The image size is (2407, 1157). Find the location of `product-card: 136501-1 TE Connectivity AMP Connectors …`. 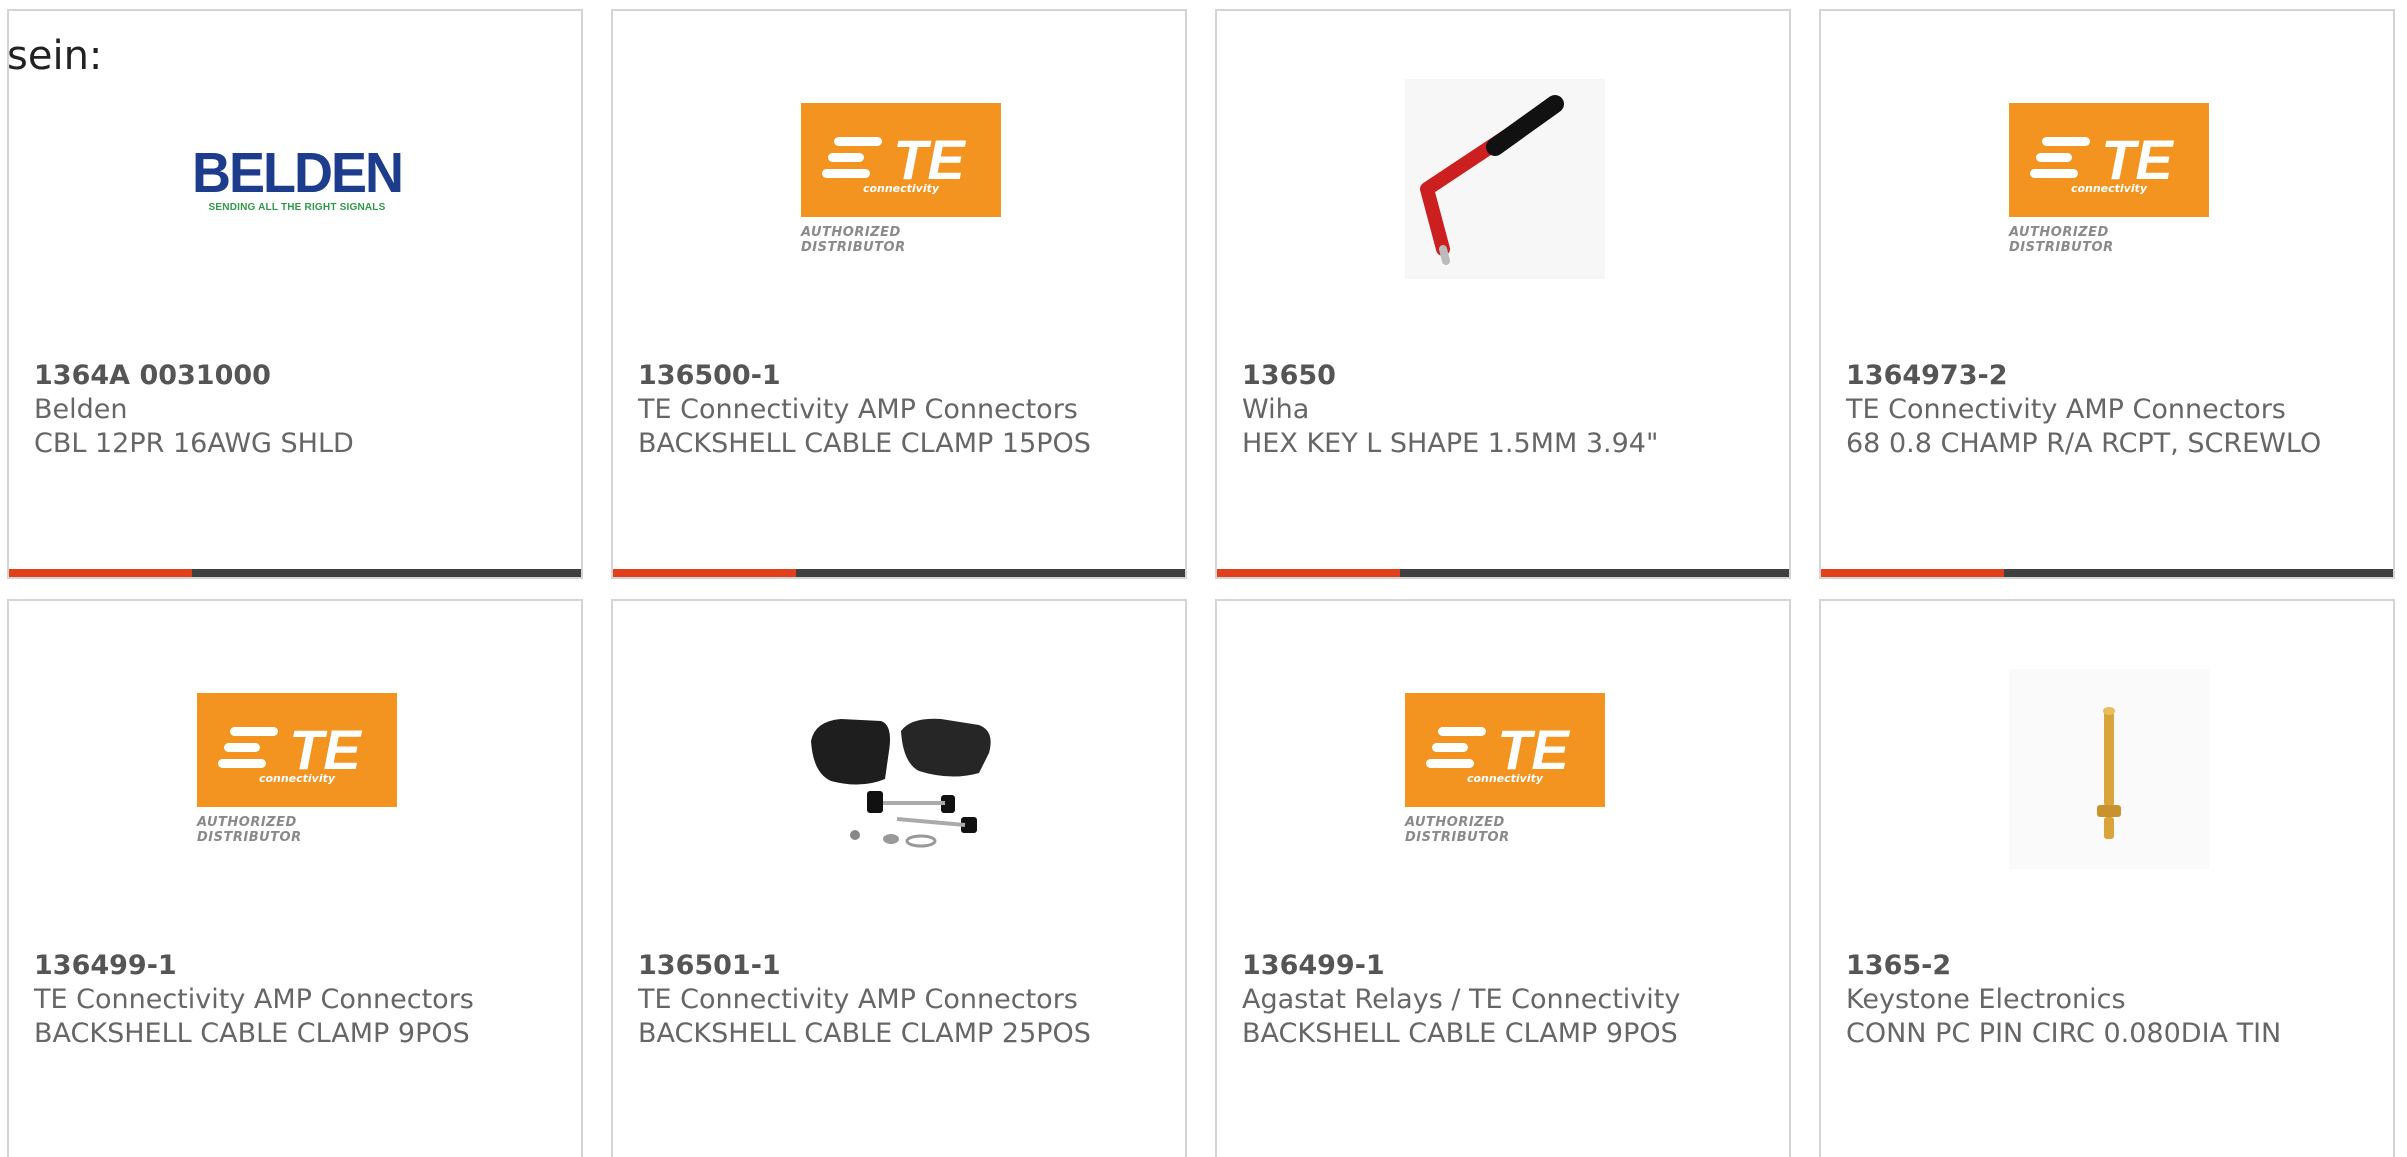

product-card: 136501-1 TE Connectivity AMP Connectors … is located at coordinates (899, 878).